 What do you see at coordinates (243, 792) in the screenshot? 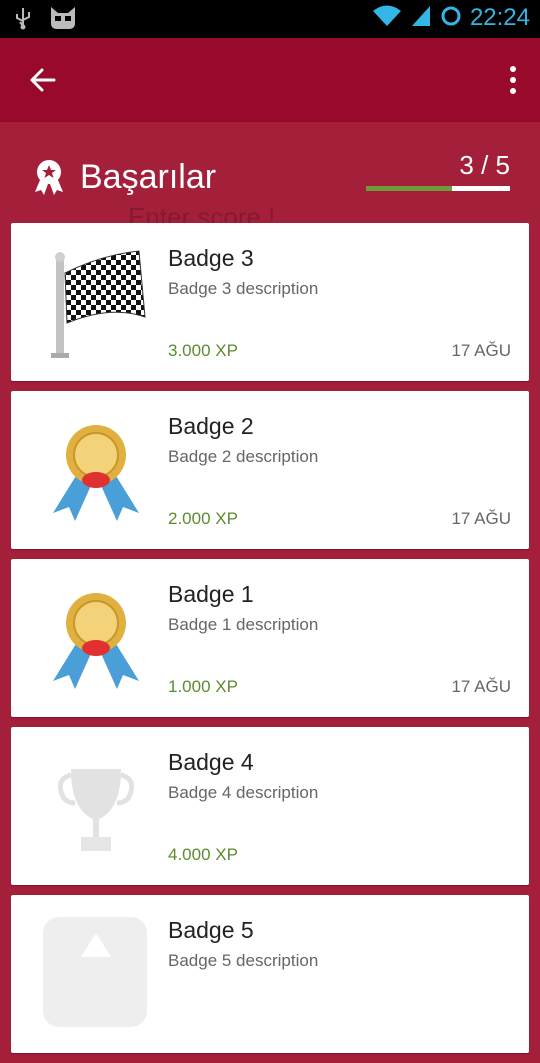
I see `badge-description: Badge 4 description` at bounding box center [243, 792].